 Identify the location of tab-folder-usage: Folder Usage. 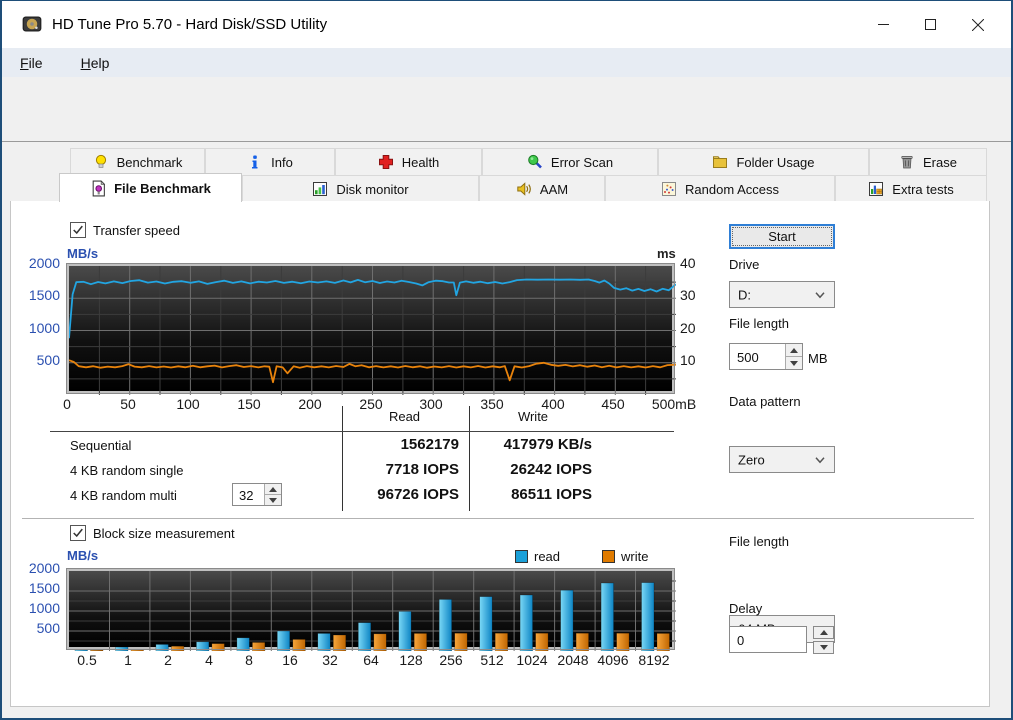
(763, 161).